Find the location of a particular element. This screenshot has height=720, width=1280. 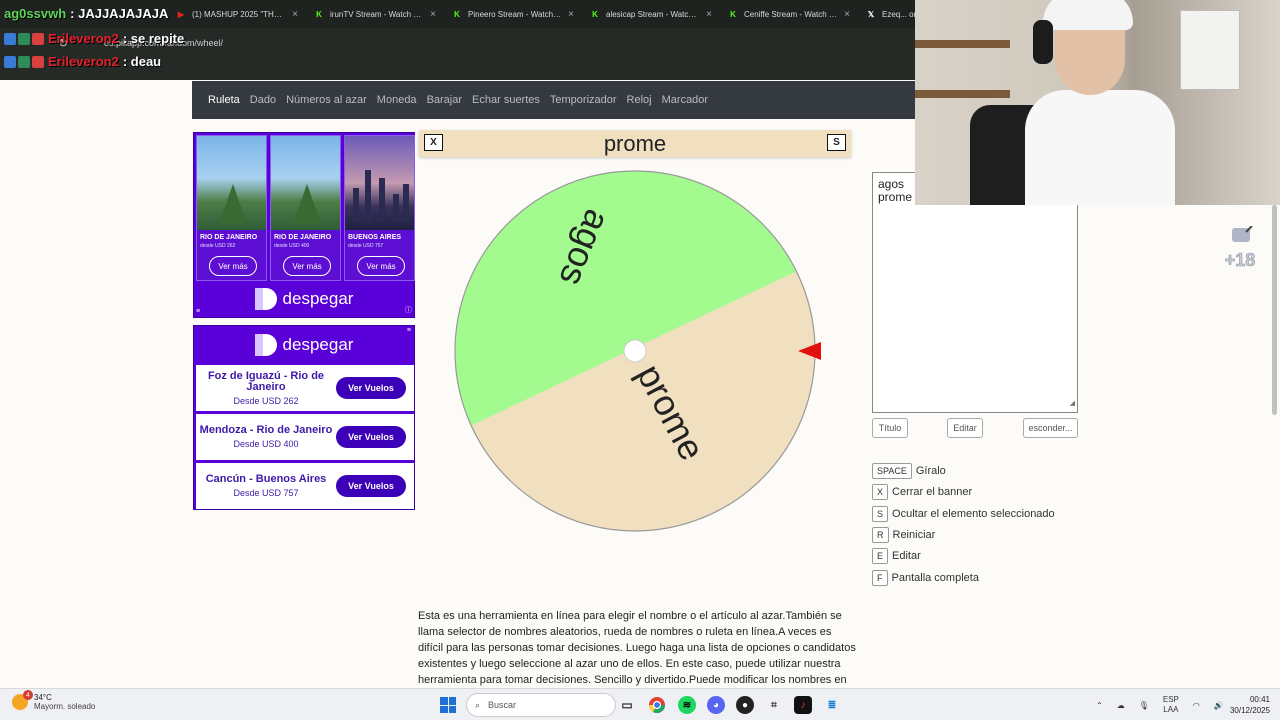

ad-destination-card: RIO DE JANEIRO desde USD 400 Ver más is located at coordinates (305, 208).